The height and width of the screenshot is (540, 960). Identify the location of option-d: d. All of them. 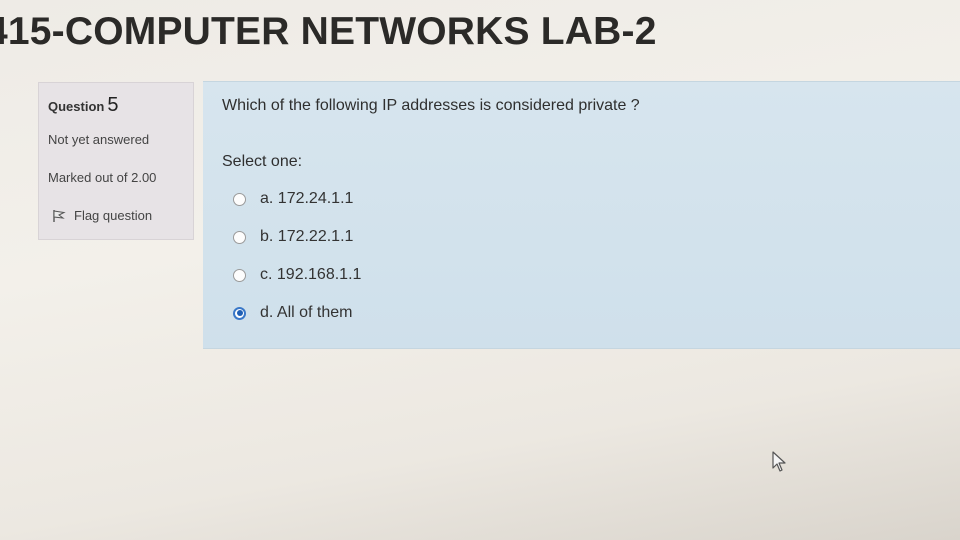
(293, 313).